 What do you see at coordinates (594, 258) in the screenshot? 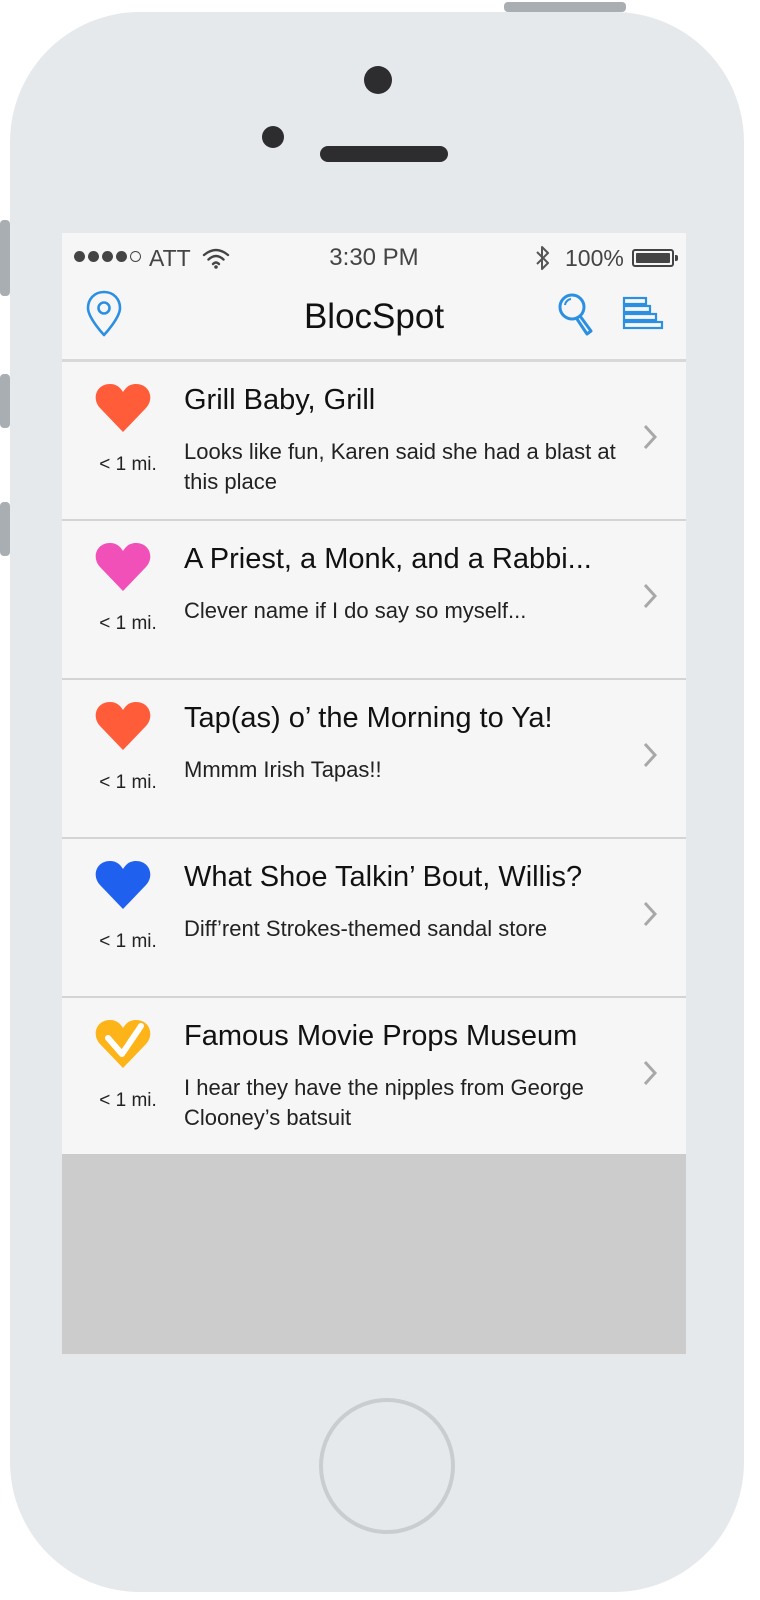
I see `battery-percentage: 100%` at bounding box center [594, 258].